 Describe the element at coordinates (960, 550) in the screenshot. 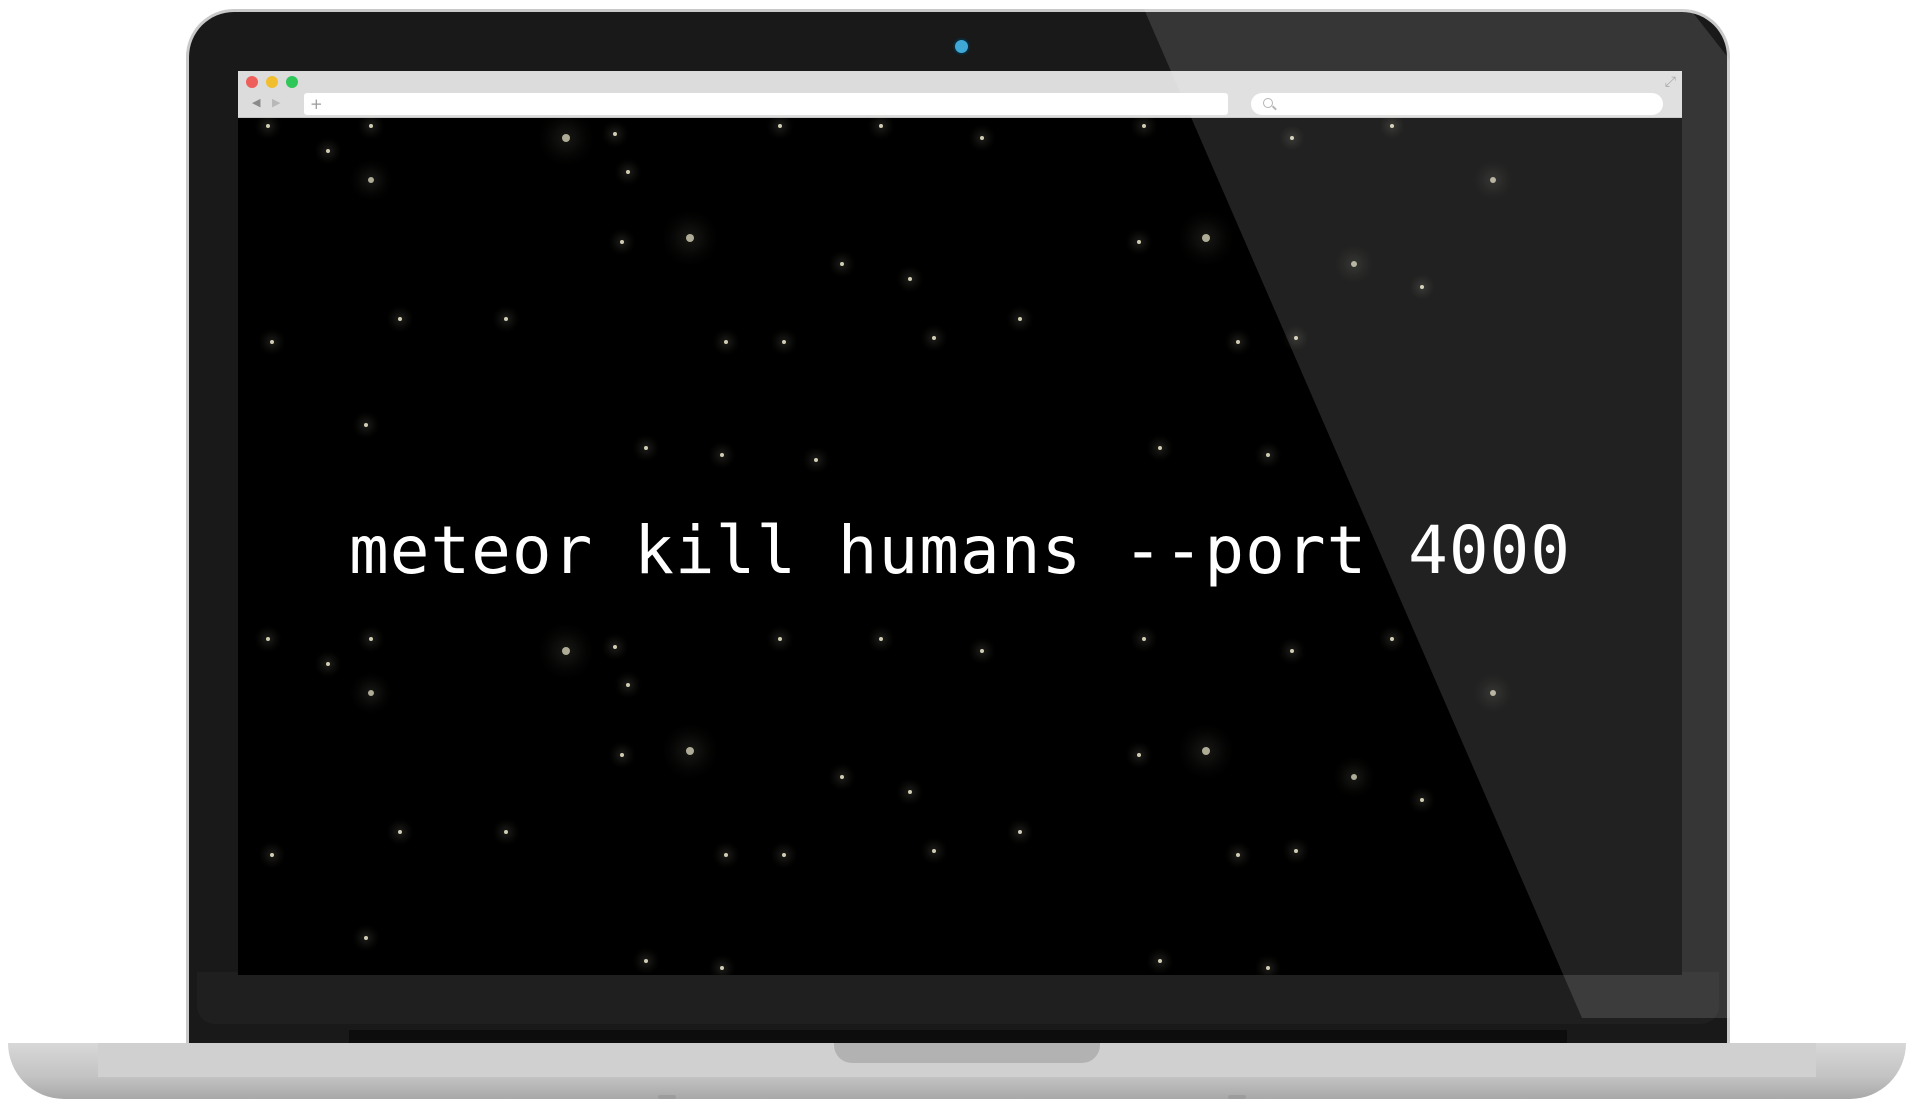

I see `hero-command-text: meteor kill humans --port 4000` at that location.